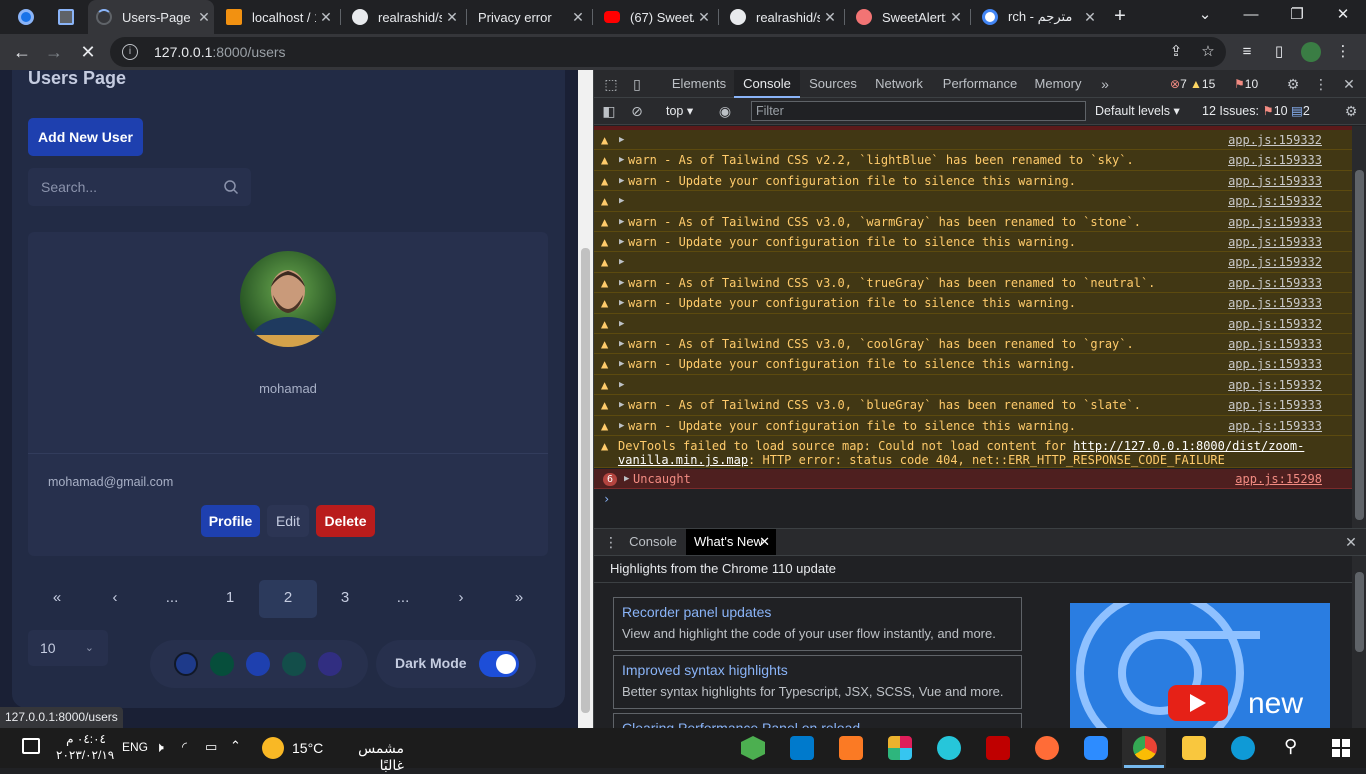 The image size is (1366, 774). What do you see at coordinates (1351, 542) in the screenshot?
I see `drawer-close-icon: ✕` at bounding box center [1351, 542].